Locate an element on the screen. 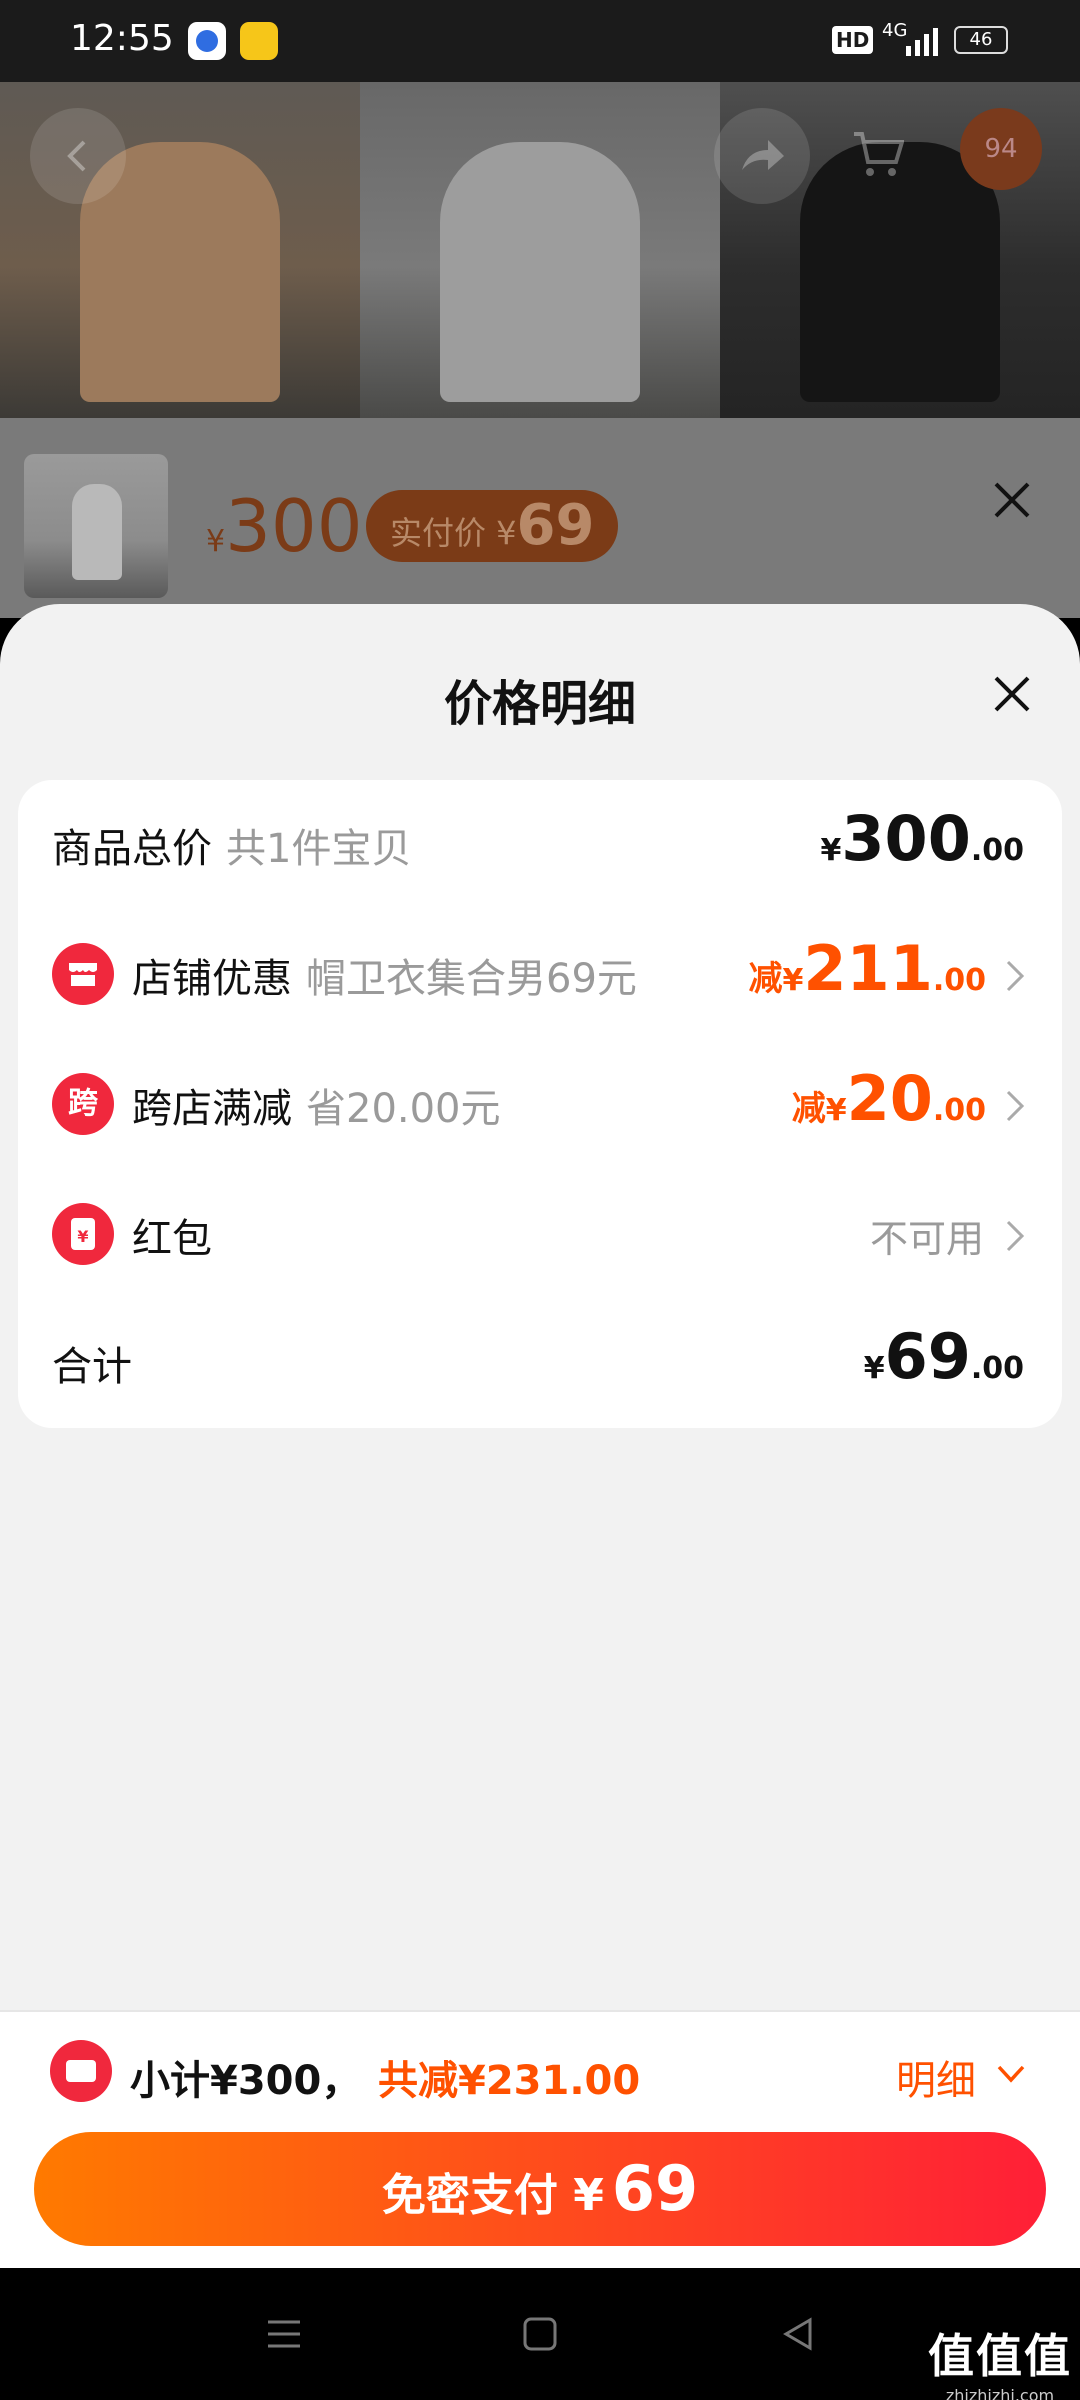  total-price-amount: ¥300.00 is located at coordinates (922, 838).